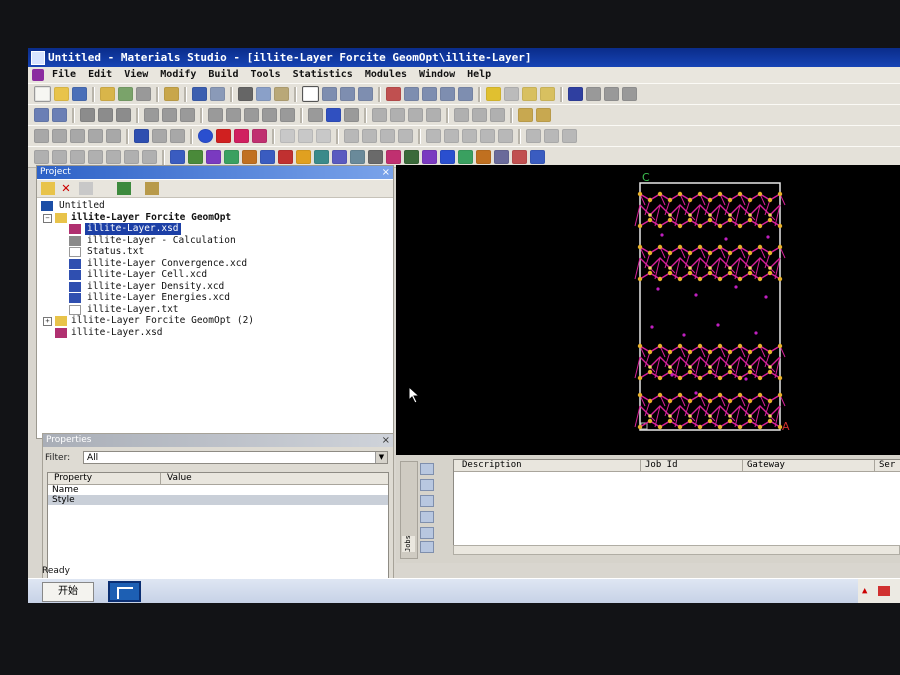 This screenshot has width=900, height=675. I want to click on export-icon, so click(125, 94).